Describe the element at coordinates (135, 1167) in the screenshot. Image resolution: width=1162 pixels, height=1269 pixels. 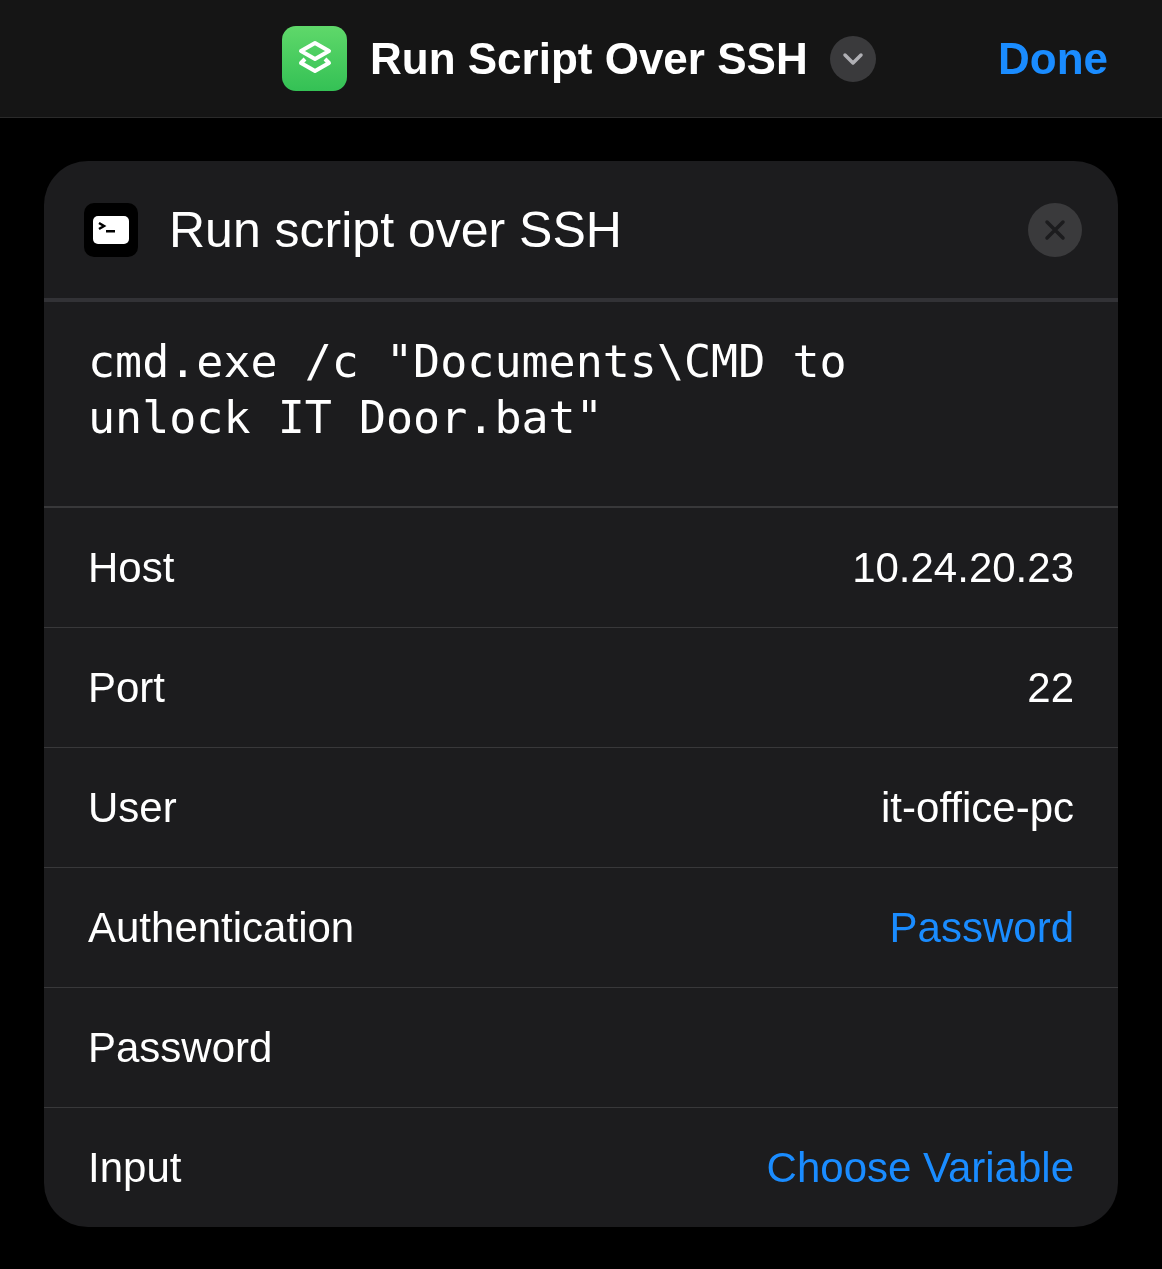
I see `row-label: Input` at that location.